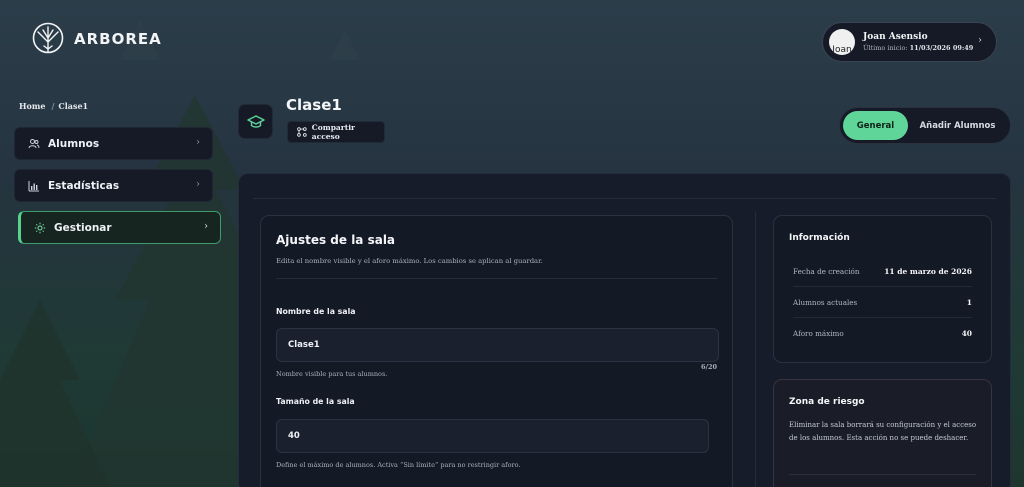 This screenshot has width=1024, height=487. Describe the element at coordinates (73, 106) in the screenshot. I see `breadcrumb-current: Clase1` at that location.